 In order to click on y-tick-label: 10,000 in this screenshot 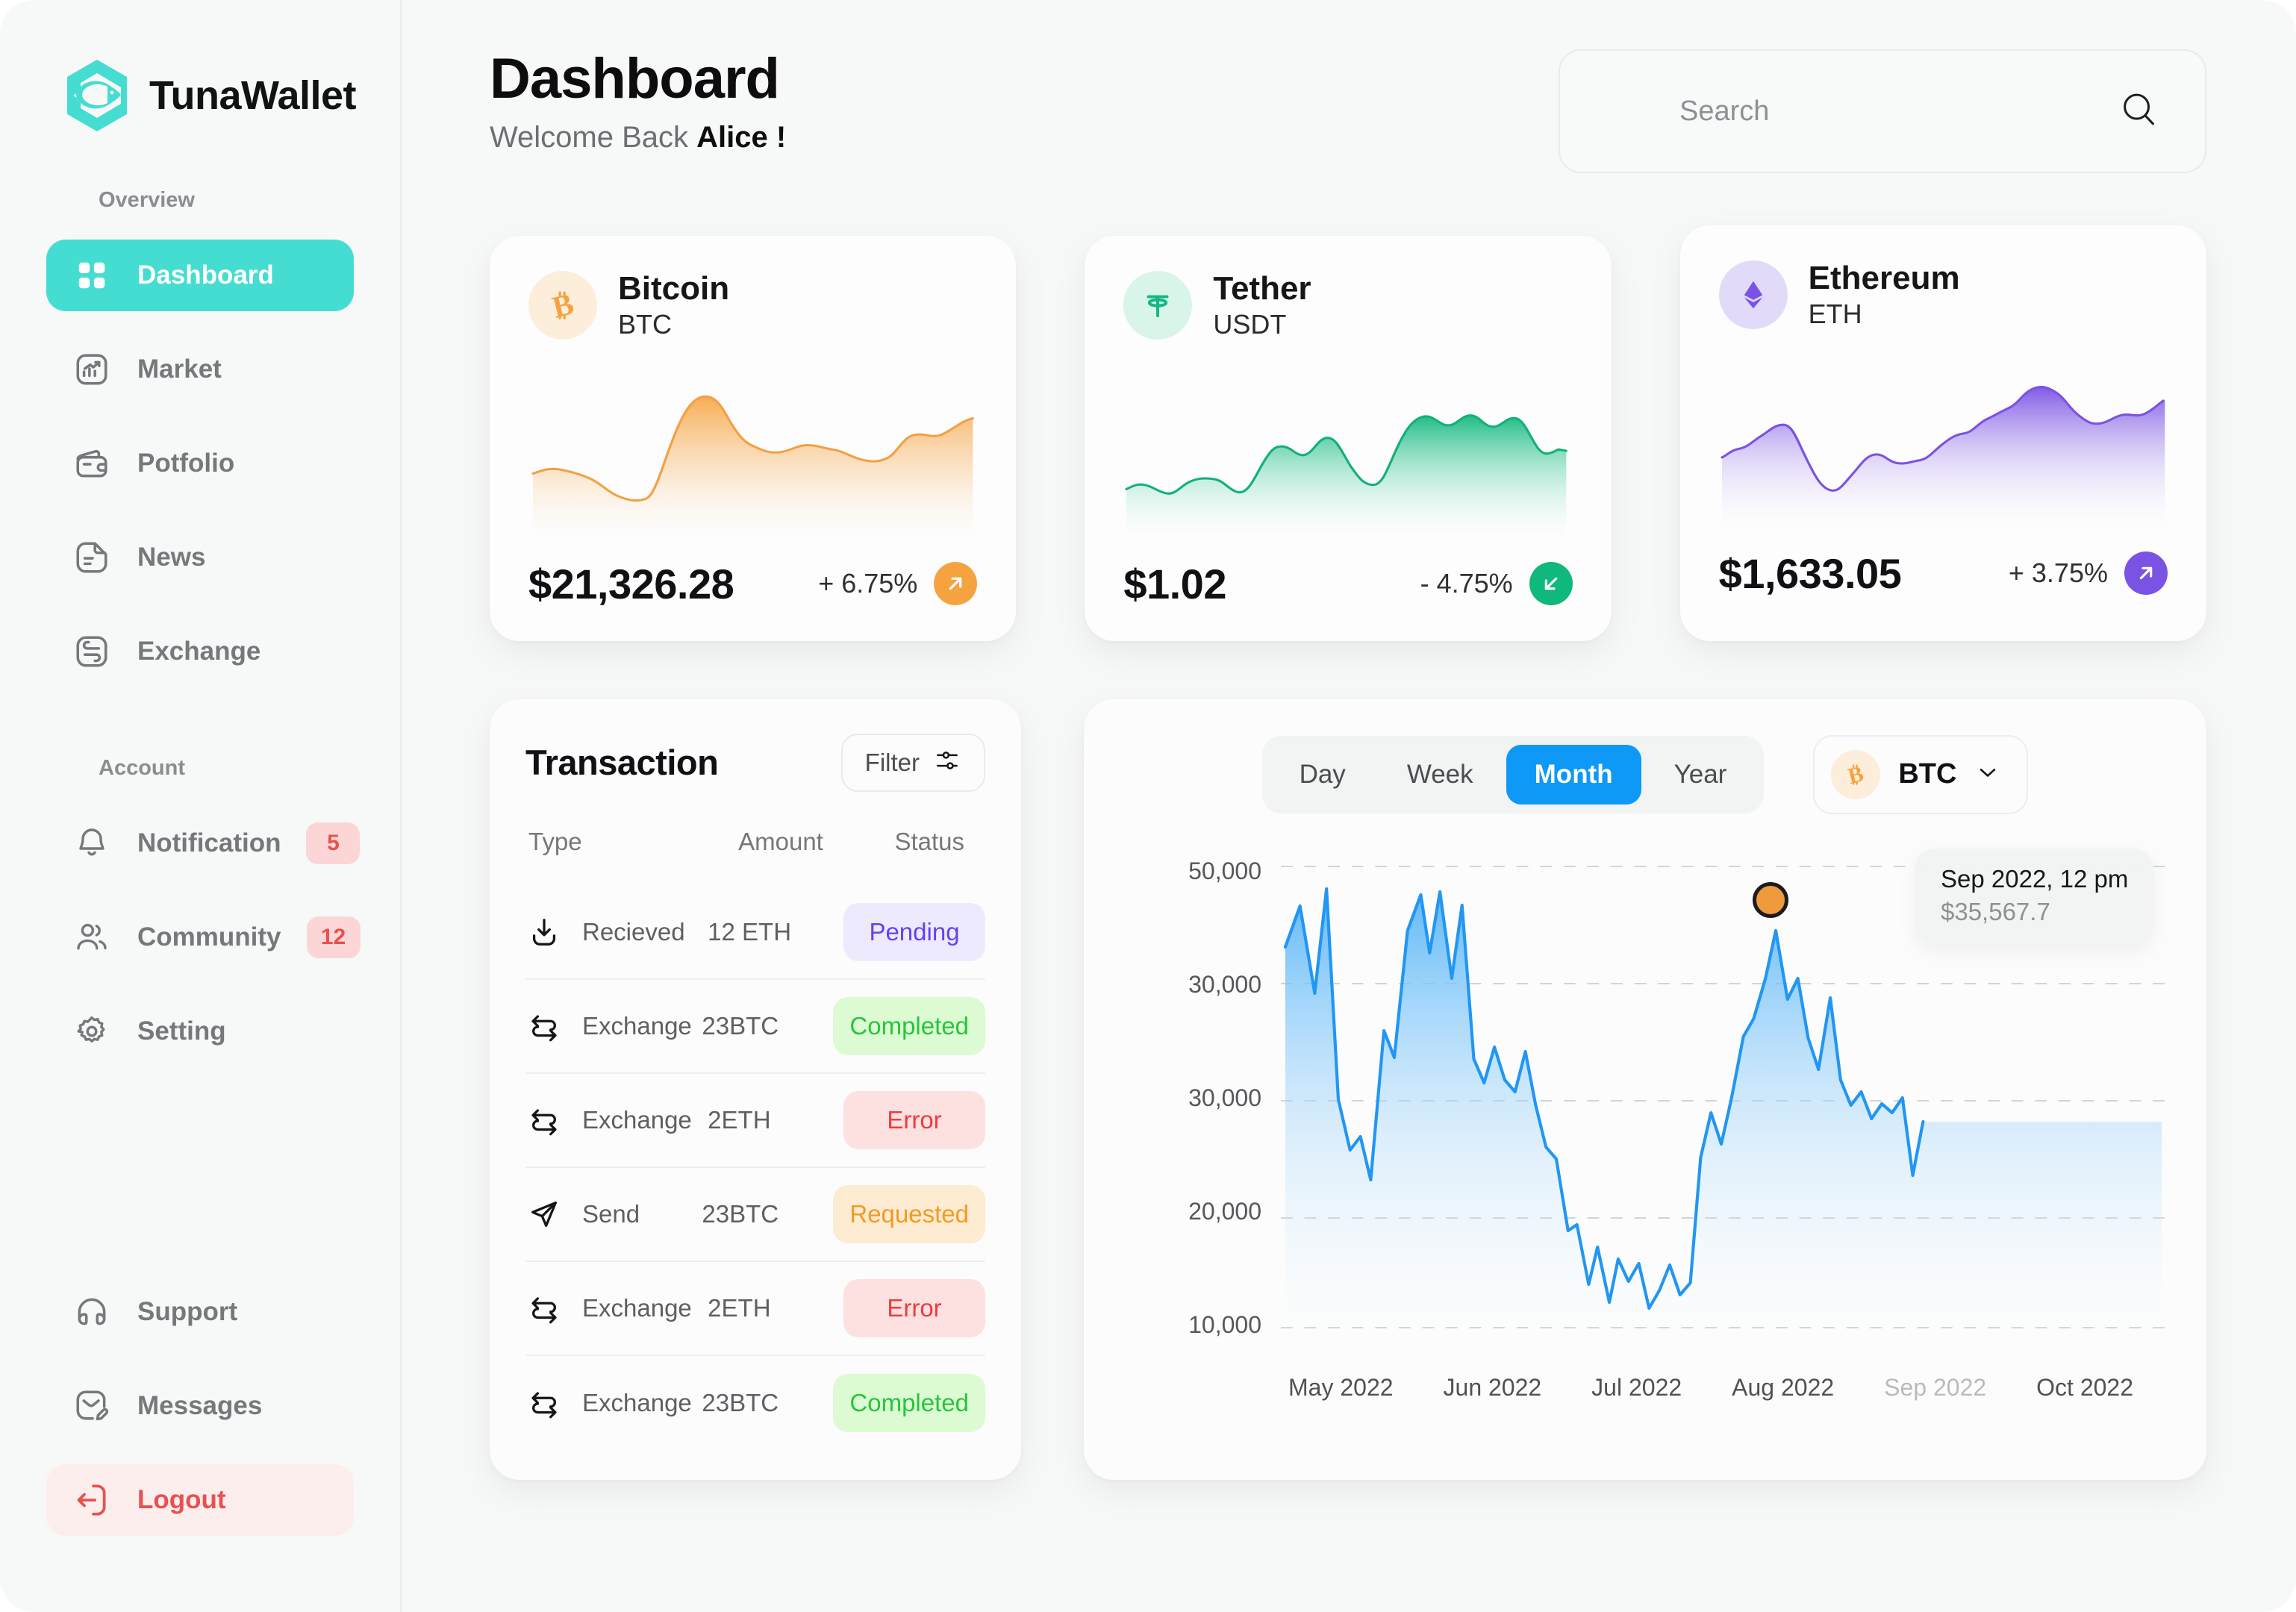, I will do `click(1224, 1324)`.